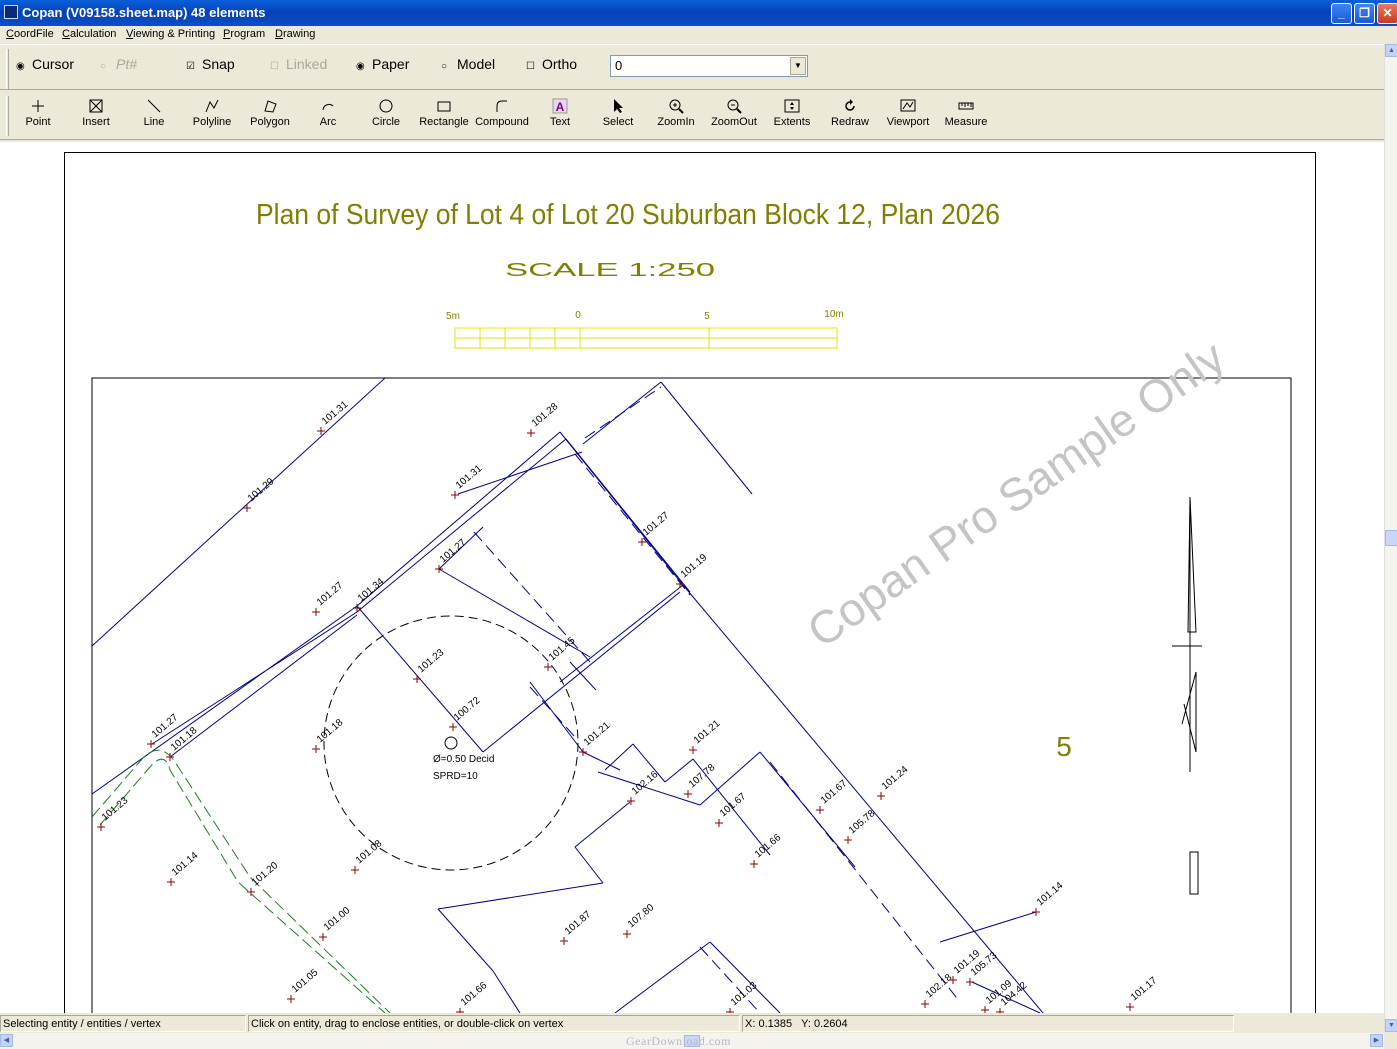 The height and width of the screenshot is (1049, 1397). What do you see at coordinates (734, 116) in the screenshot?
I see `tool-zoomout-button: ZoomOut` at bounding box center [734, 116].